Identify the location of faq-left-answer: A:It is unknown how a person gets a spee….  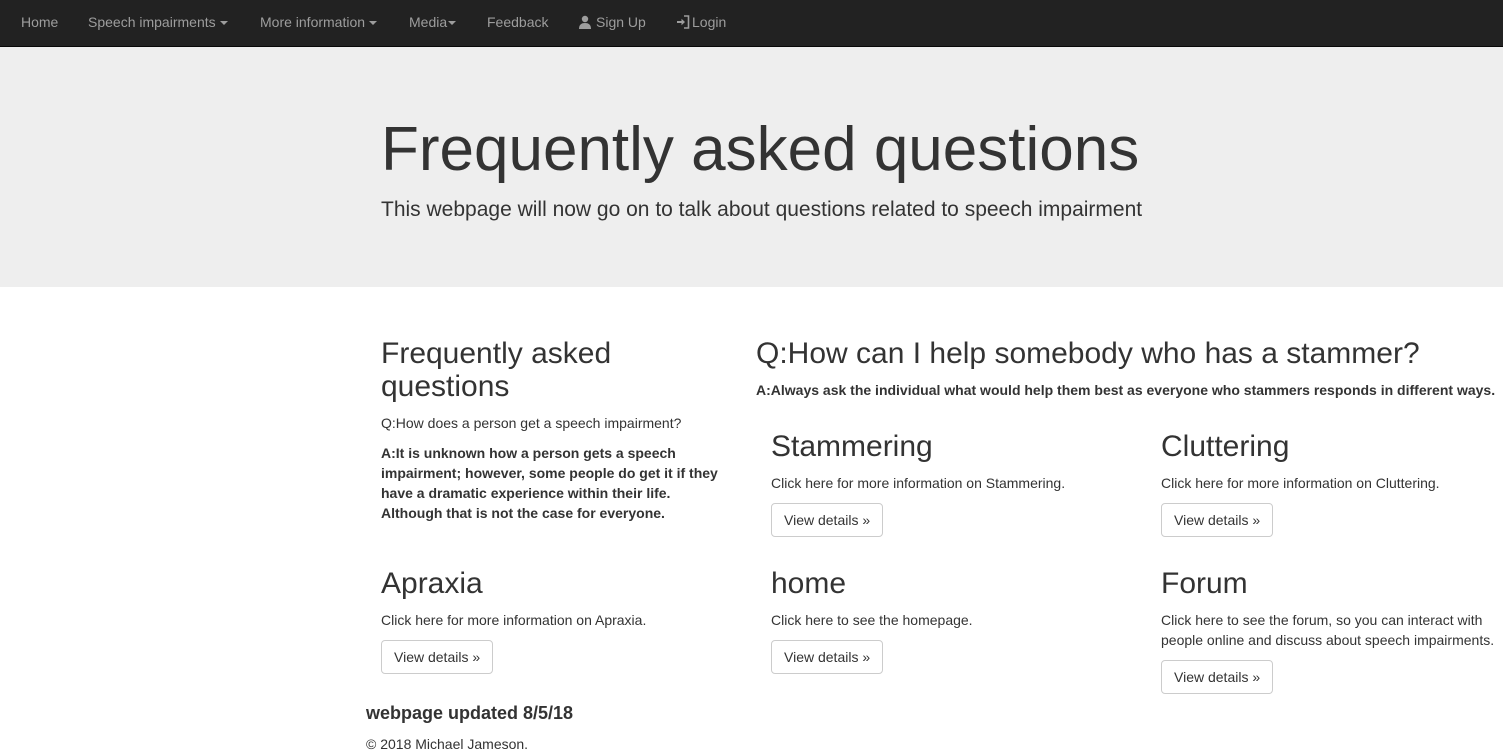
(549, 483).